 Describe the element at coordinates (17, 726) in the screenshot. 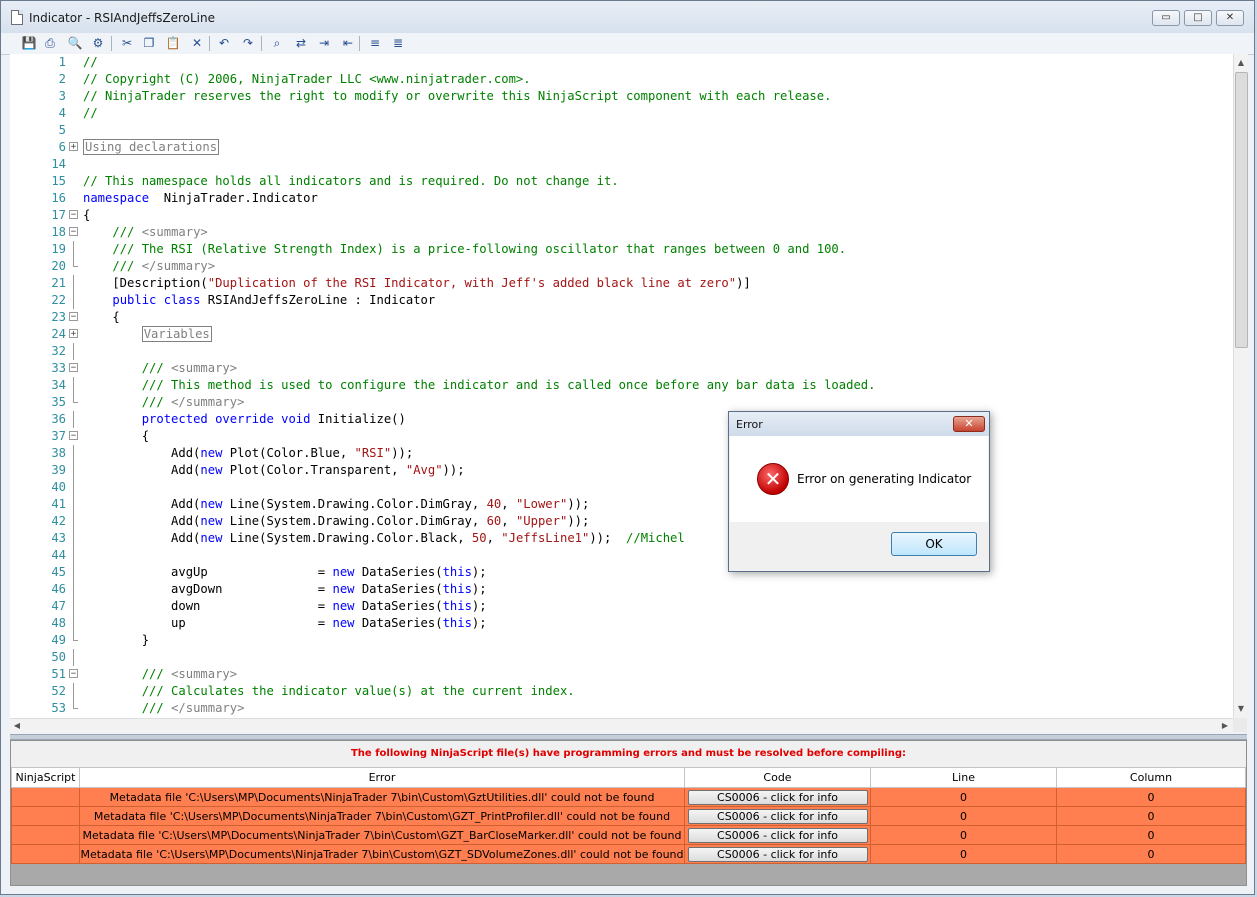

I see `scroll-left-icon: ◀` at that location.